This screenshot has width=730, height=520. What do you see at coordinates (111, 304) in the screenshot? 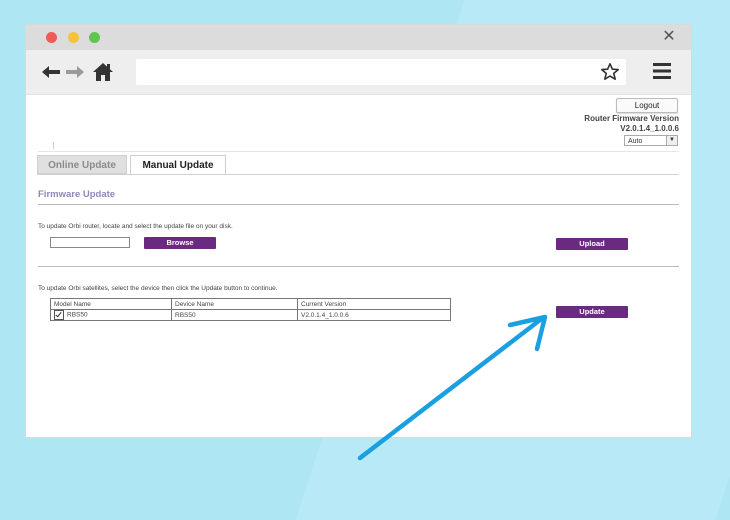
I see `column-header-model: Model Name` at bounding box center [111, 304].